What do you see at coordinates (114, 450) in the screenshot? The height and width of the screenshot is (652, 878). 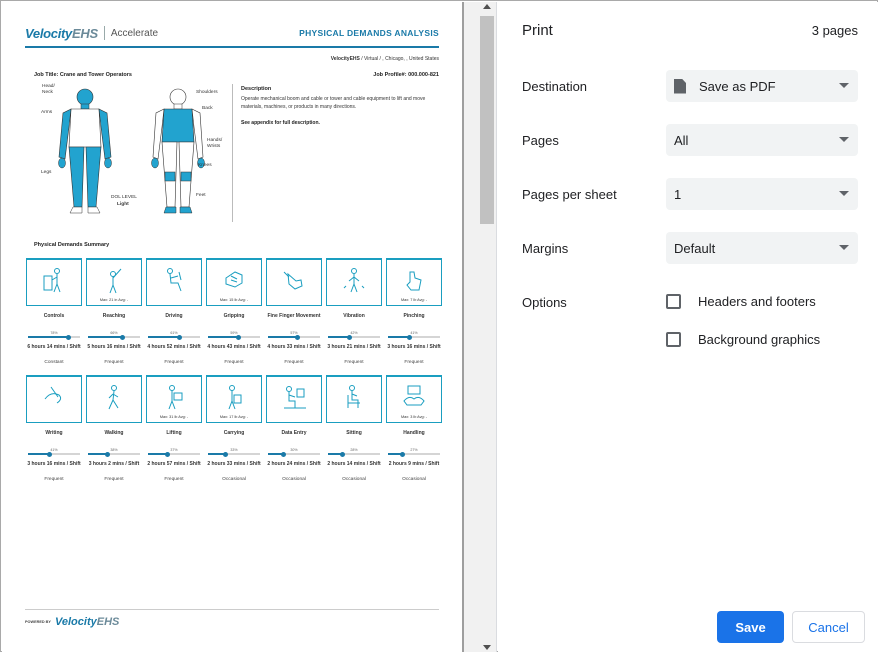 I see `demand-percent: 38%` at bounding box center [114, 450].